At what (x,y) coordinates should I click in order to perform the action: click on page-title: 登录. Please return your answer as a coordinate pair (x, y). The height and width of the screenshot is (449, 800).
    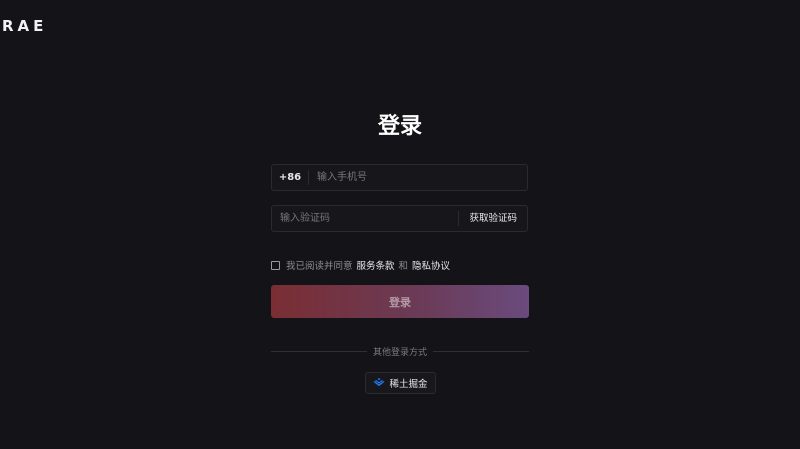
    Looking at the image, I should click on (399, 126).